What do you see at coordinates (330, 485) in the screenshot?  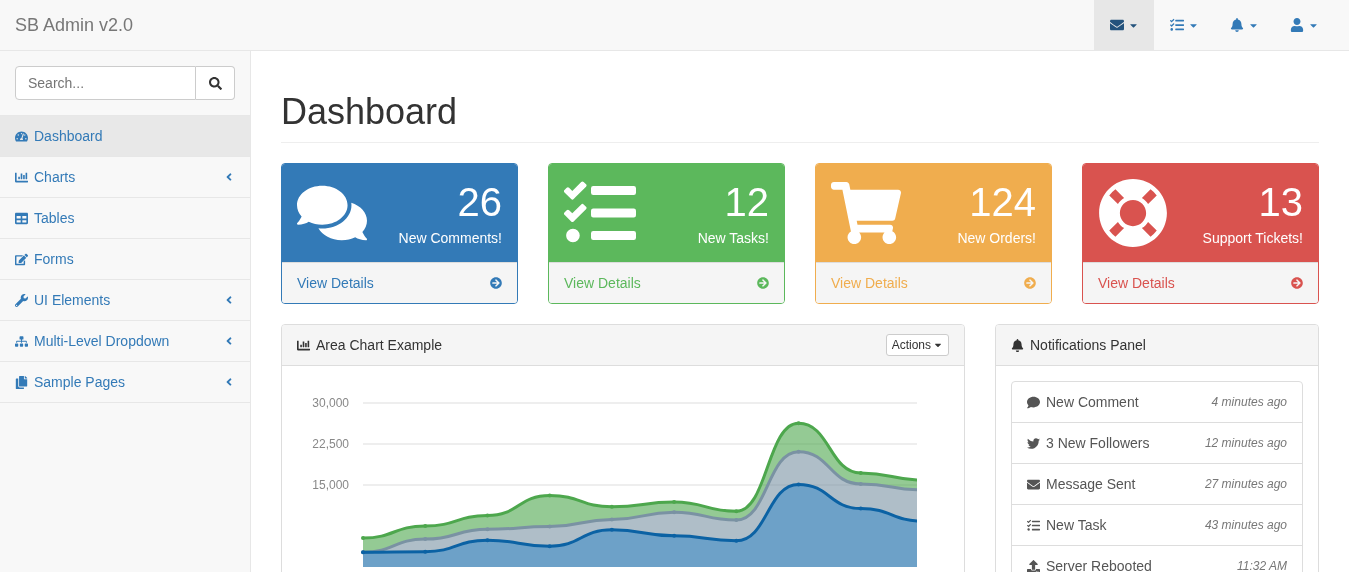 I see `y-axis-label: 15,000` at bounding box center [330, 485].